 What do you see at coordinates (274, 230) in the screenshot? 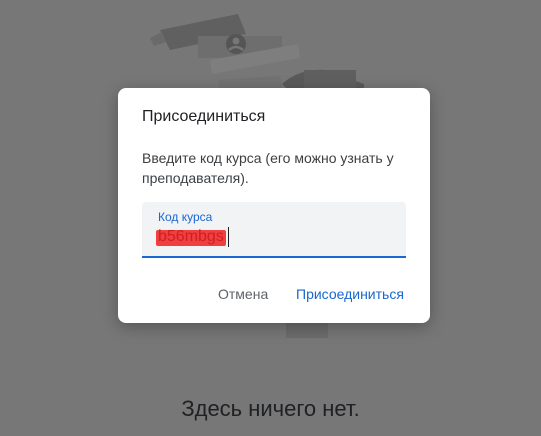
I see `class-code-field: Код курса b56mbgs` at bounding box center [274, 230].